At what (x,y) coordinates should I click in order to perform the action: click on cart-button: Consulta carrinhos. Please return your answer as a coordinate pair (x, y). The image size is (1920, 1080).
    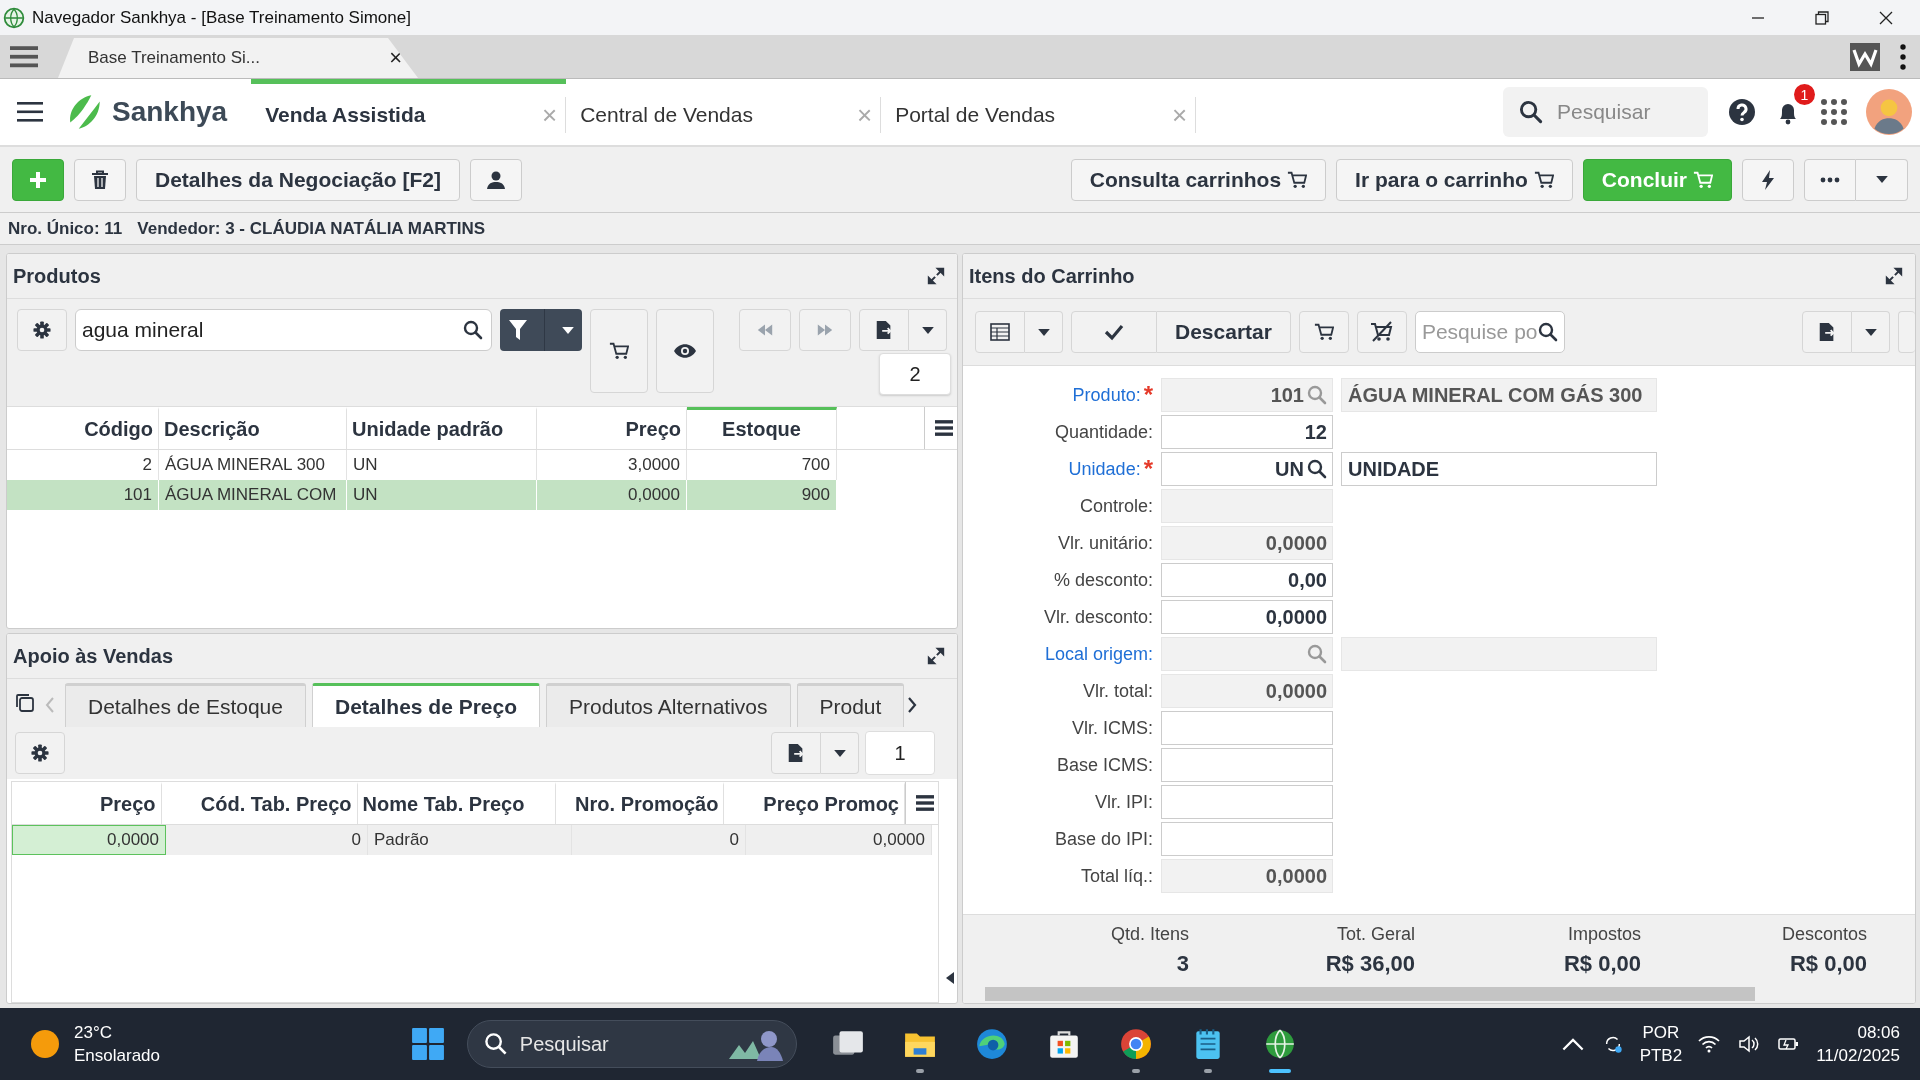
    Looking at the image, I should click on (1198, 179).